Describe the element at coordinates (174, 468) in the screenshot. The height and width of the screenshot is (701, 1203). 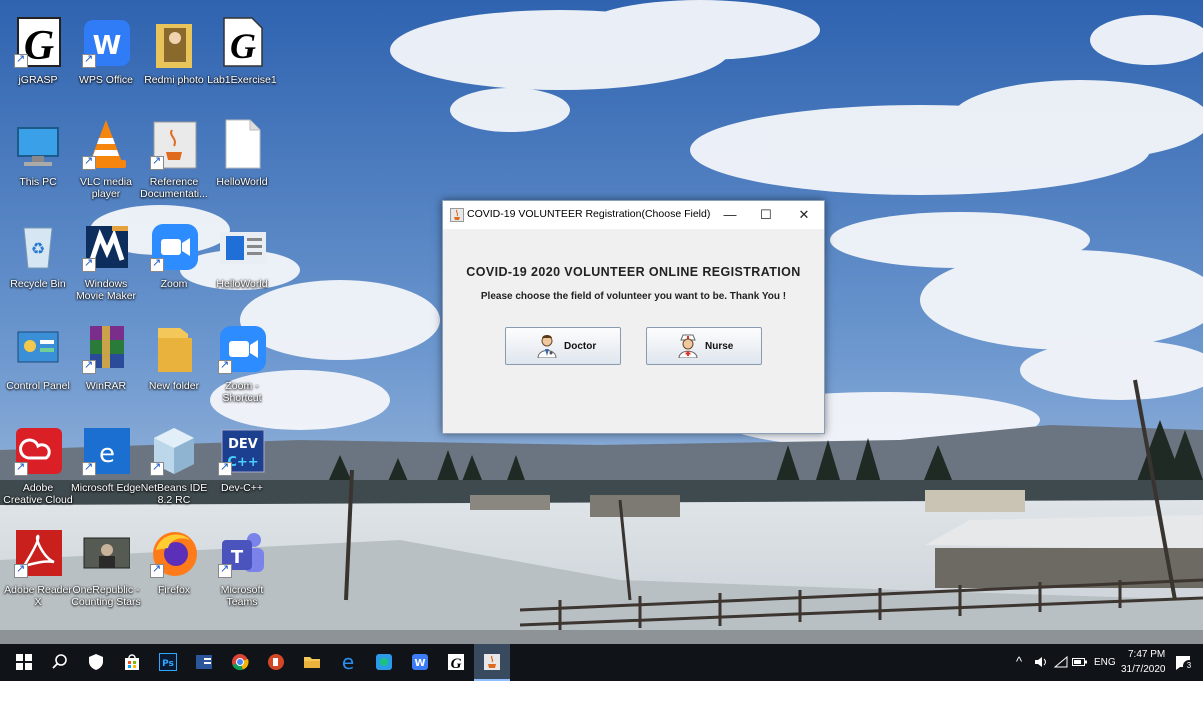
I see `desktop-icon-netbeans: NetBeans IDE 8.2 RC` at that location.